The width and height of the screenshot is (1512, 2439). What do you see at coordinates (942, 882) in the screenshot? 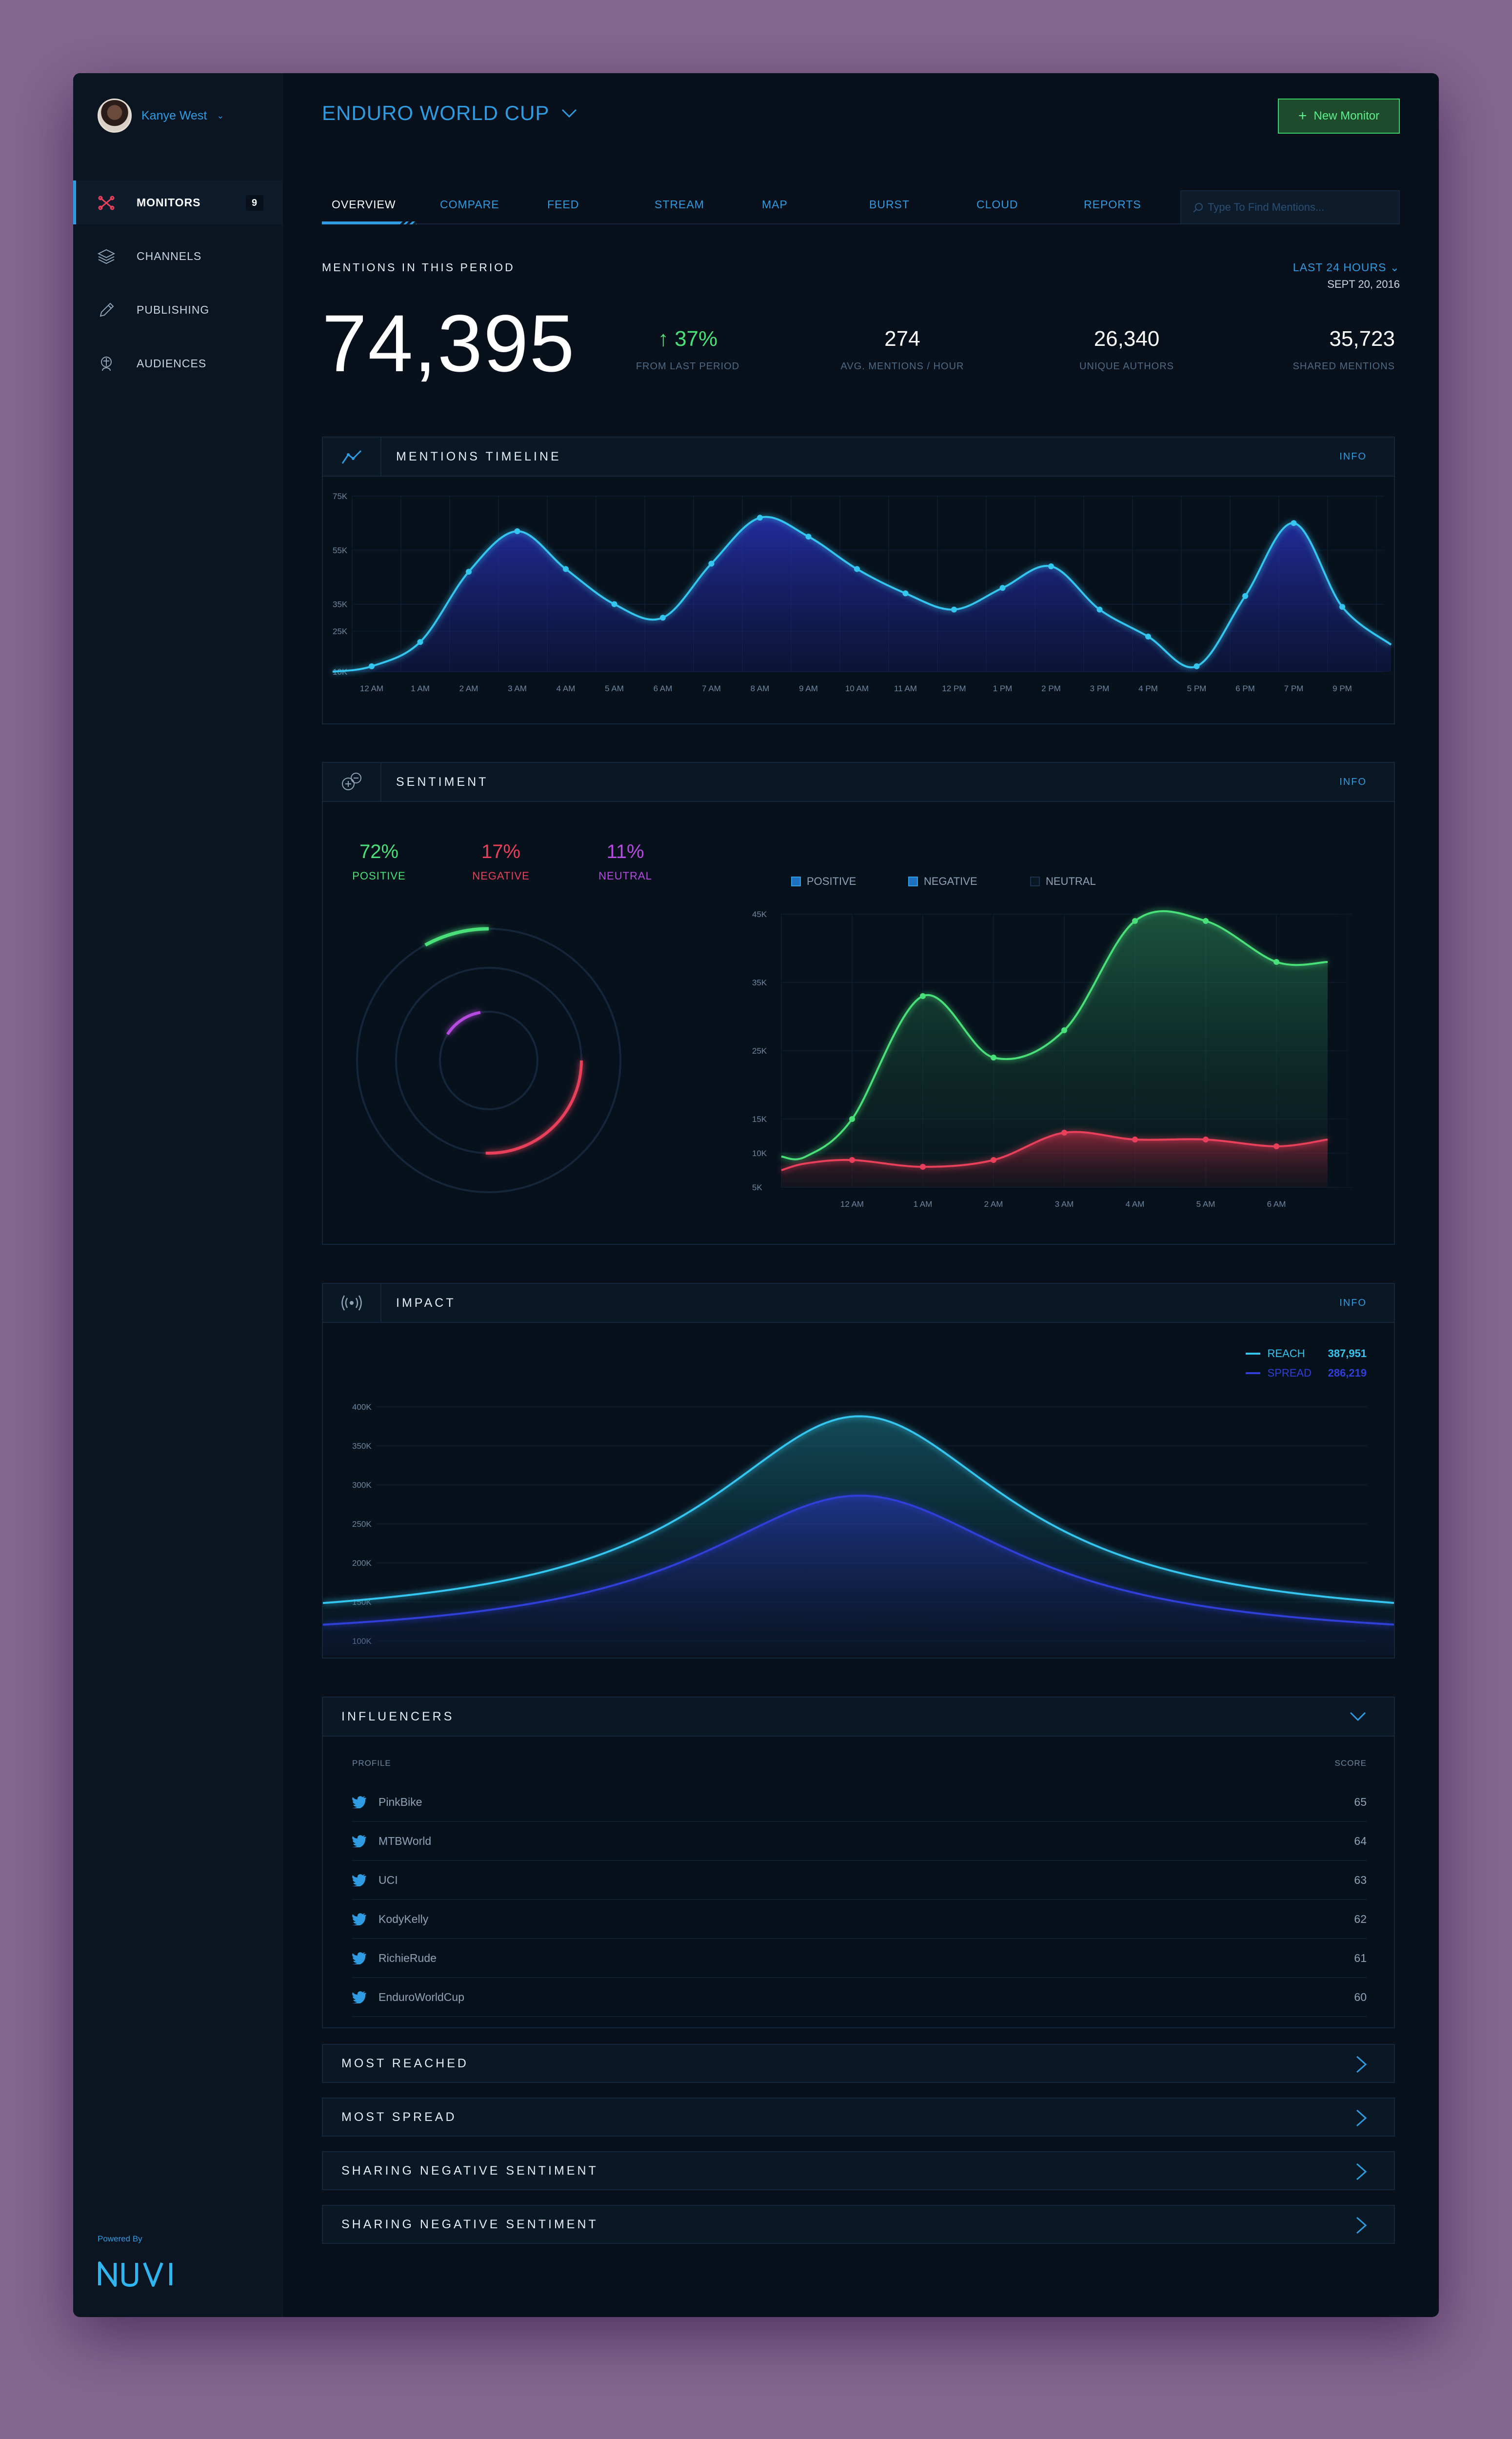
I see `legend-negative: NEGATIVE` at bounding box center [942, 882].